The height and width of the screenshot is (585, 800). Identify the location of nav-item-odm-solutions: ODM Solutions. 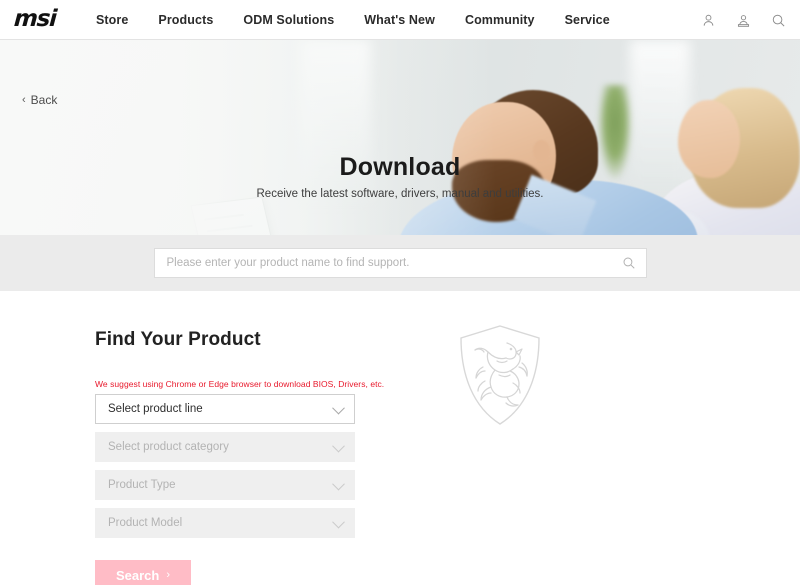
(288, 20).